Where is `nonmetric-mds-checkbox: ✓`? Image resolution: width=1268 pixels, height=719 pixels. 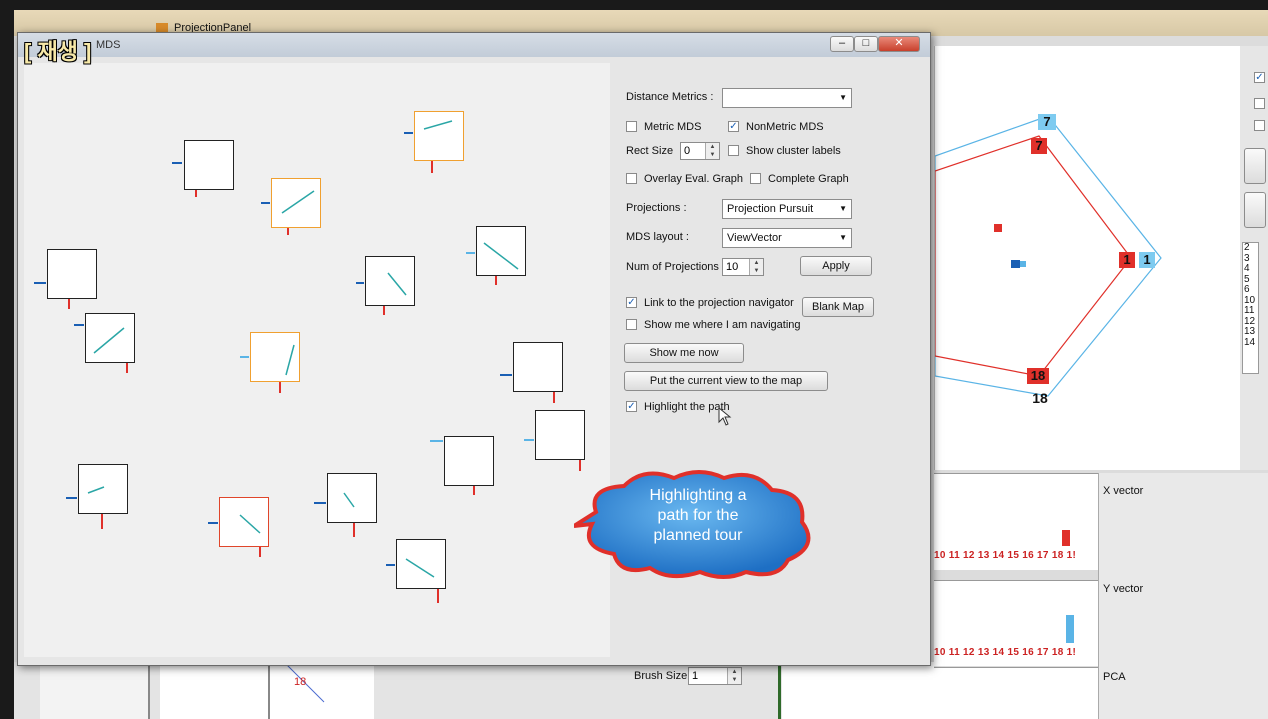 nonmetric-mds-checkbox: ✓ is located at coordinates (733, 126).